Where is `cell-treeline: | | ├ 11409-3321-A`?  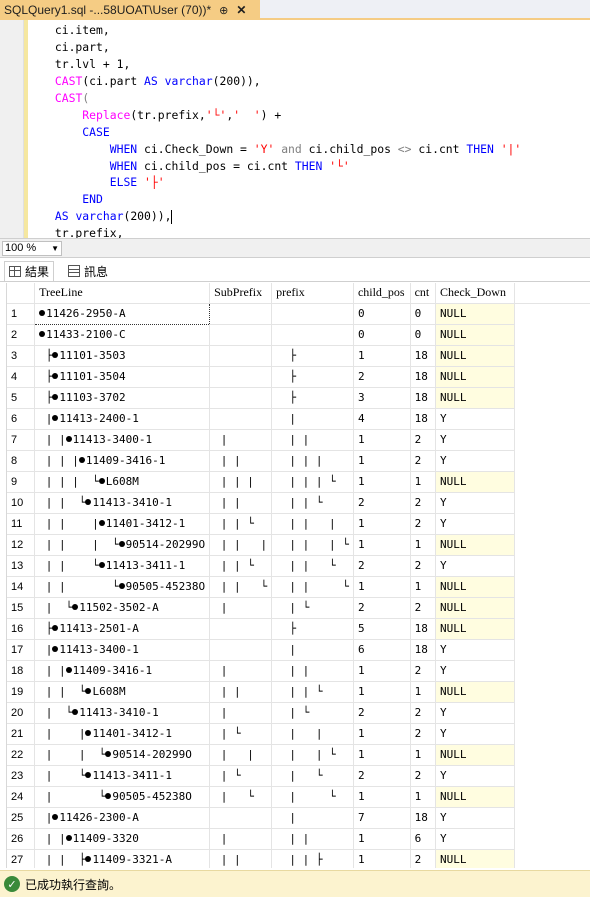 cell-treeline: | | ├ 11409-3321-A is located at coordinates (122, 858).